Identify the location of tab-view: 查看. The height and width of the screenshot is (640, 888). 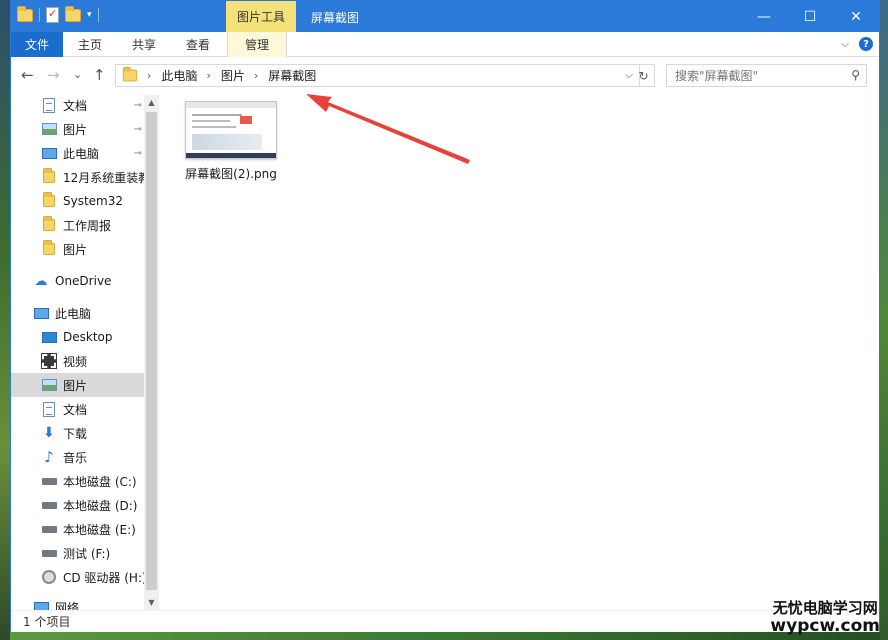
(198, 44).